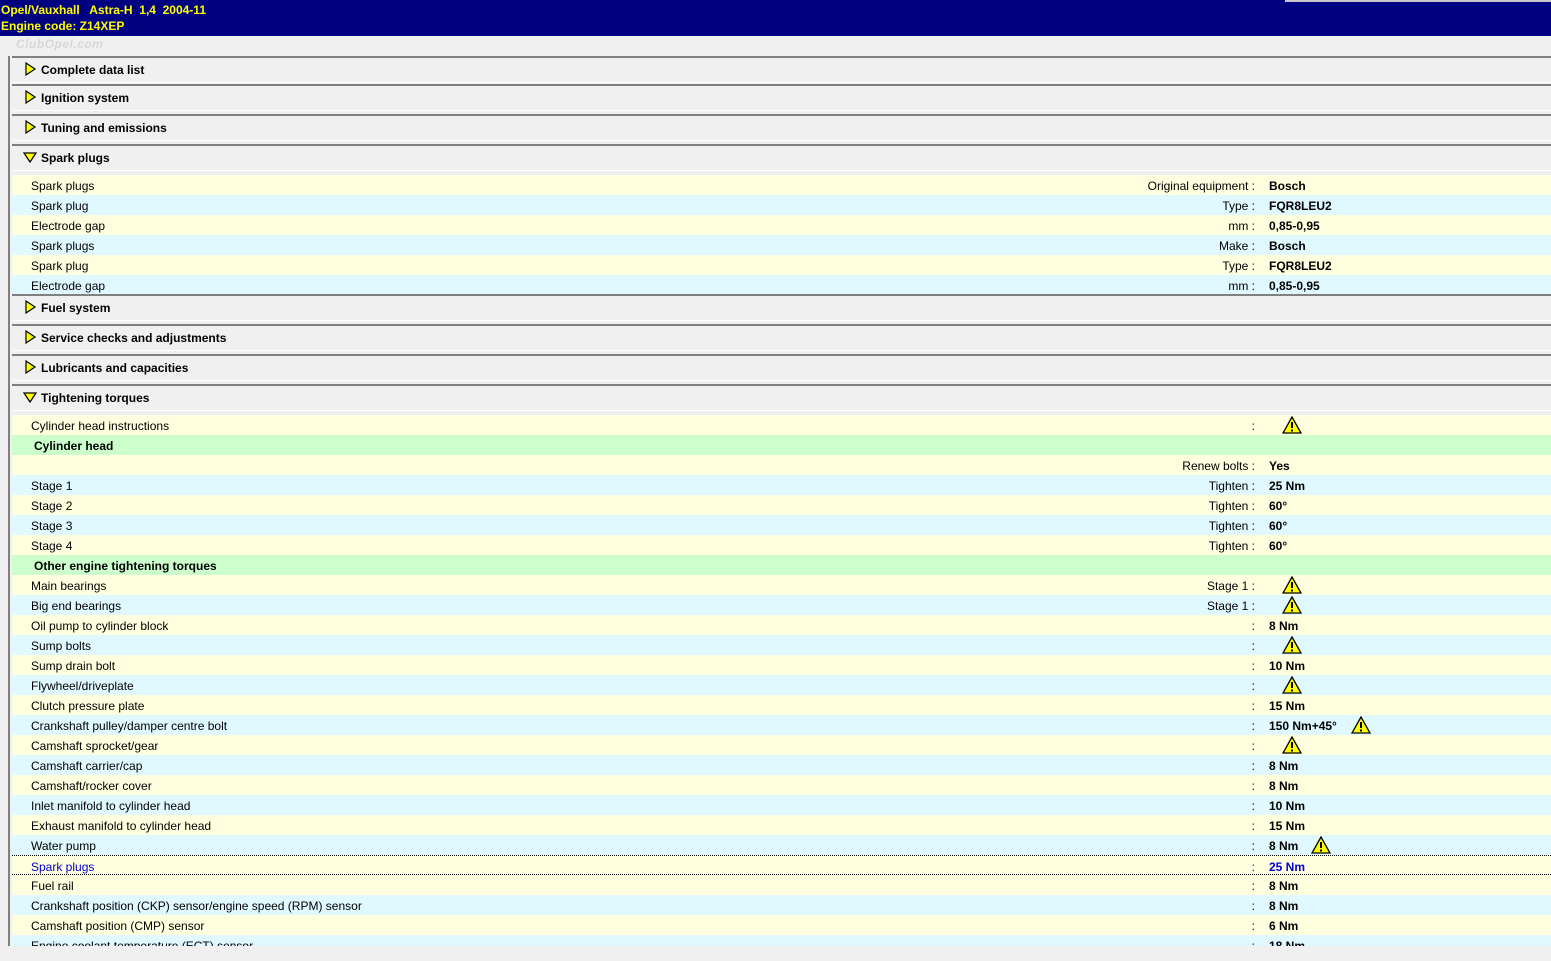 Image resolution: width=1551 pixels, height=961 pixels. What do you see at coordinates (1241, 286) in the screenshot?
I see `row-key: mm :` at bounding box center [1241, 286].